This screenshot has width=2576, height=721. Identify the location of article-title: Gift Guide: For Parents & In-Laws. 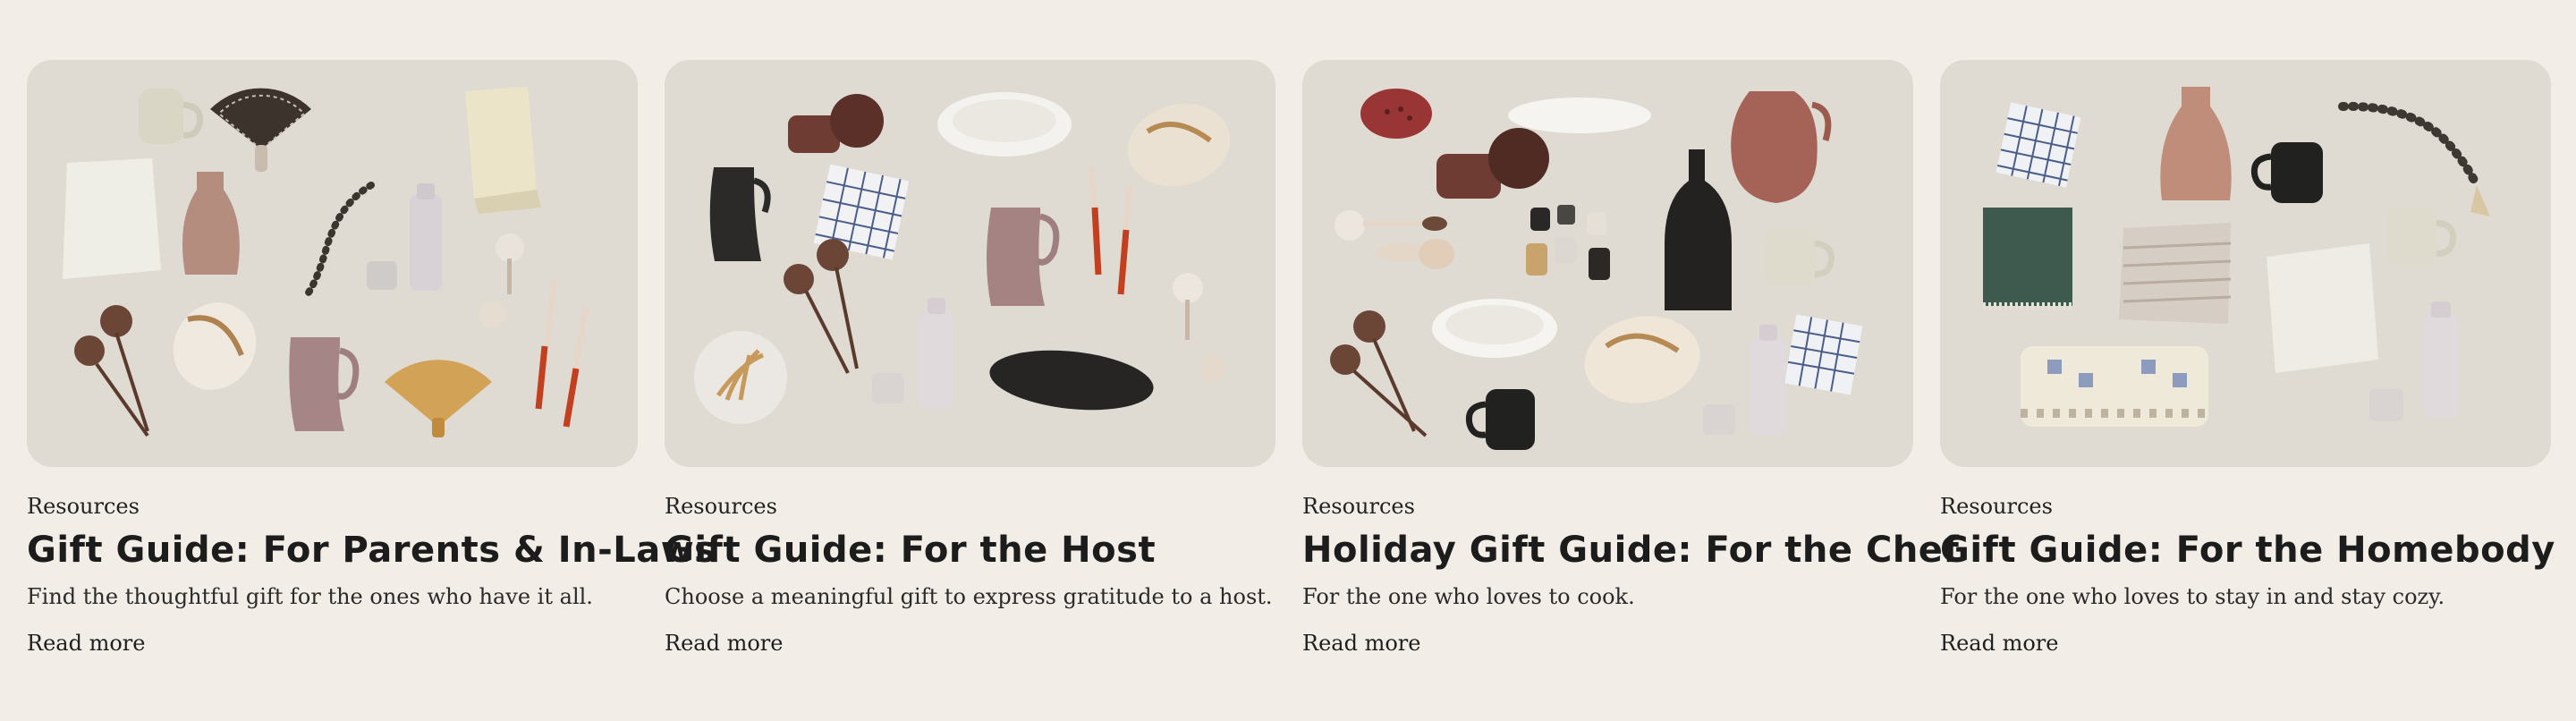
(371, 550).